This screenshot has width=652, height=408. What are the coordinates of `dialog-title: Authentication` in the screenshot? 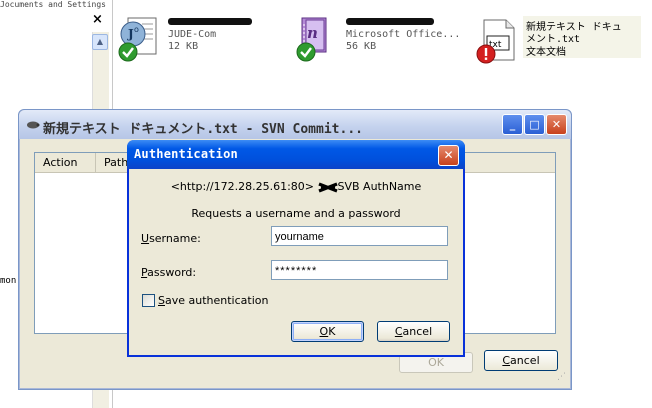 It's located at (186, 154).